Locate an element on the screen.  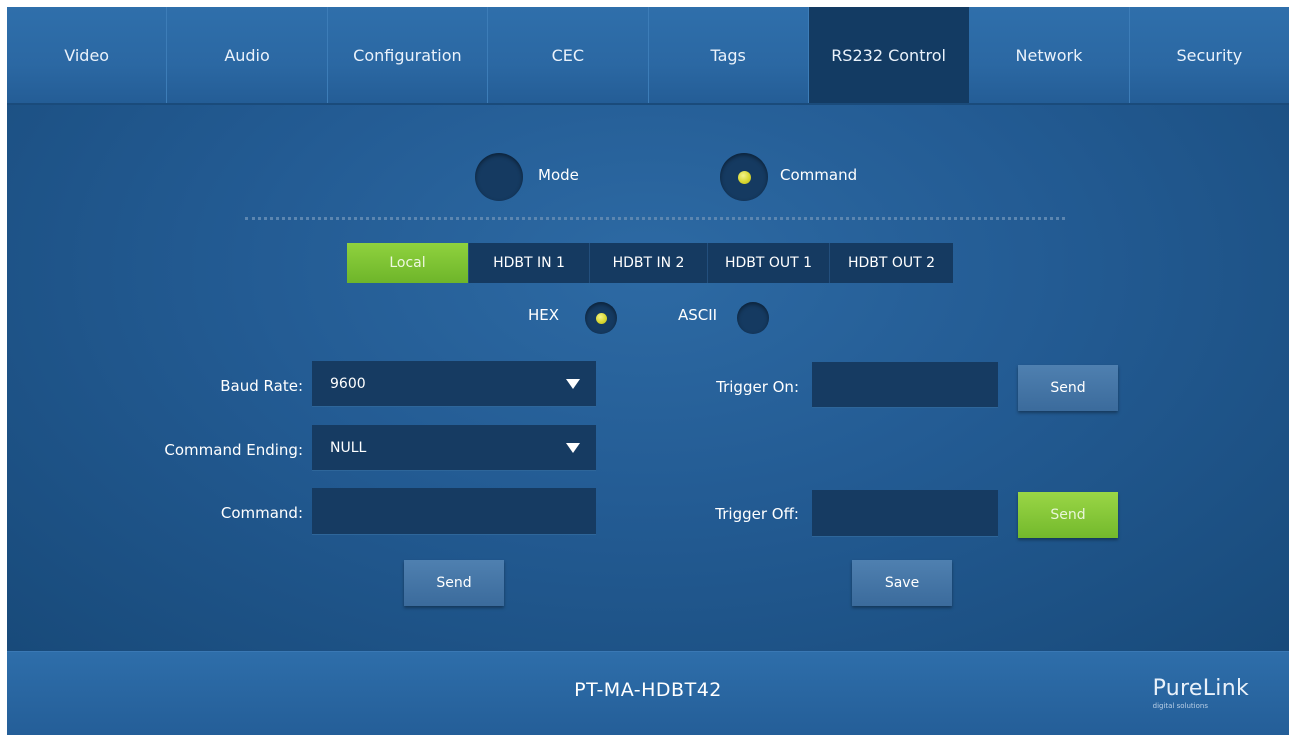
tab-tags: Tags is located at coordinates (729, 55).